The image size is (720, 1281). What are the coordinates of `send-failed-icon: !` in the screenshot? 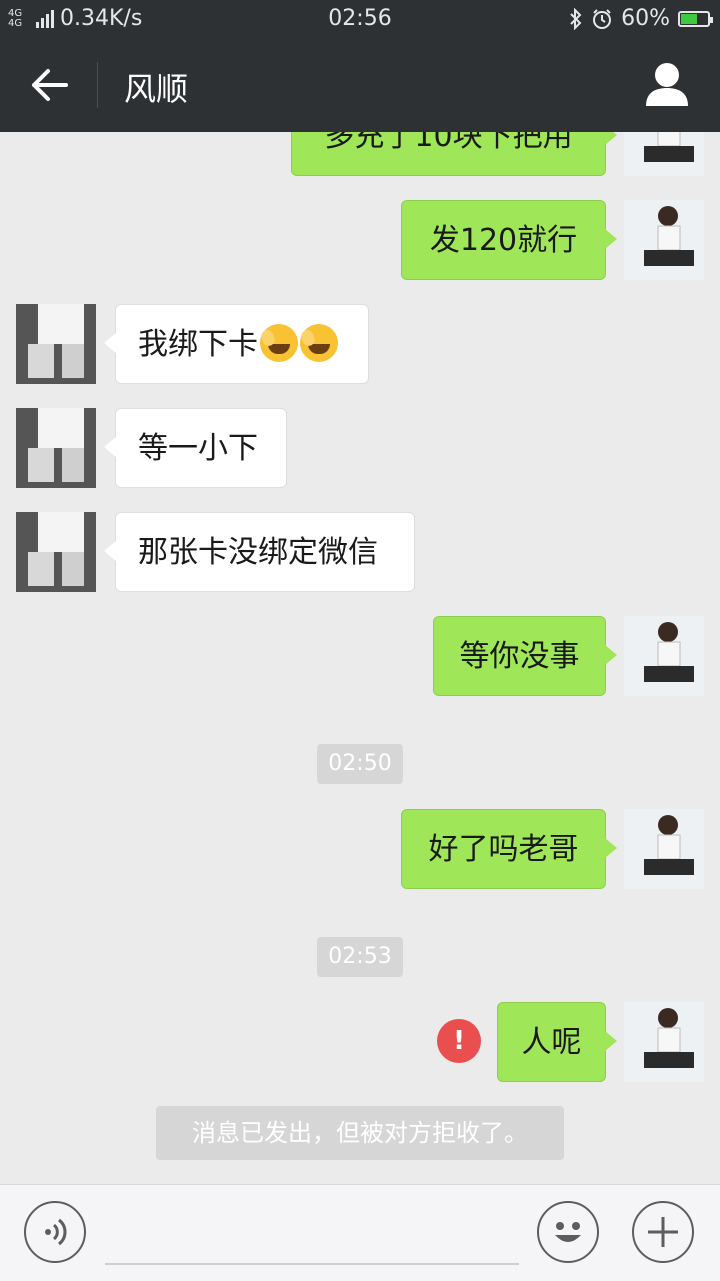 It's located at (459, 1041).